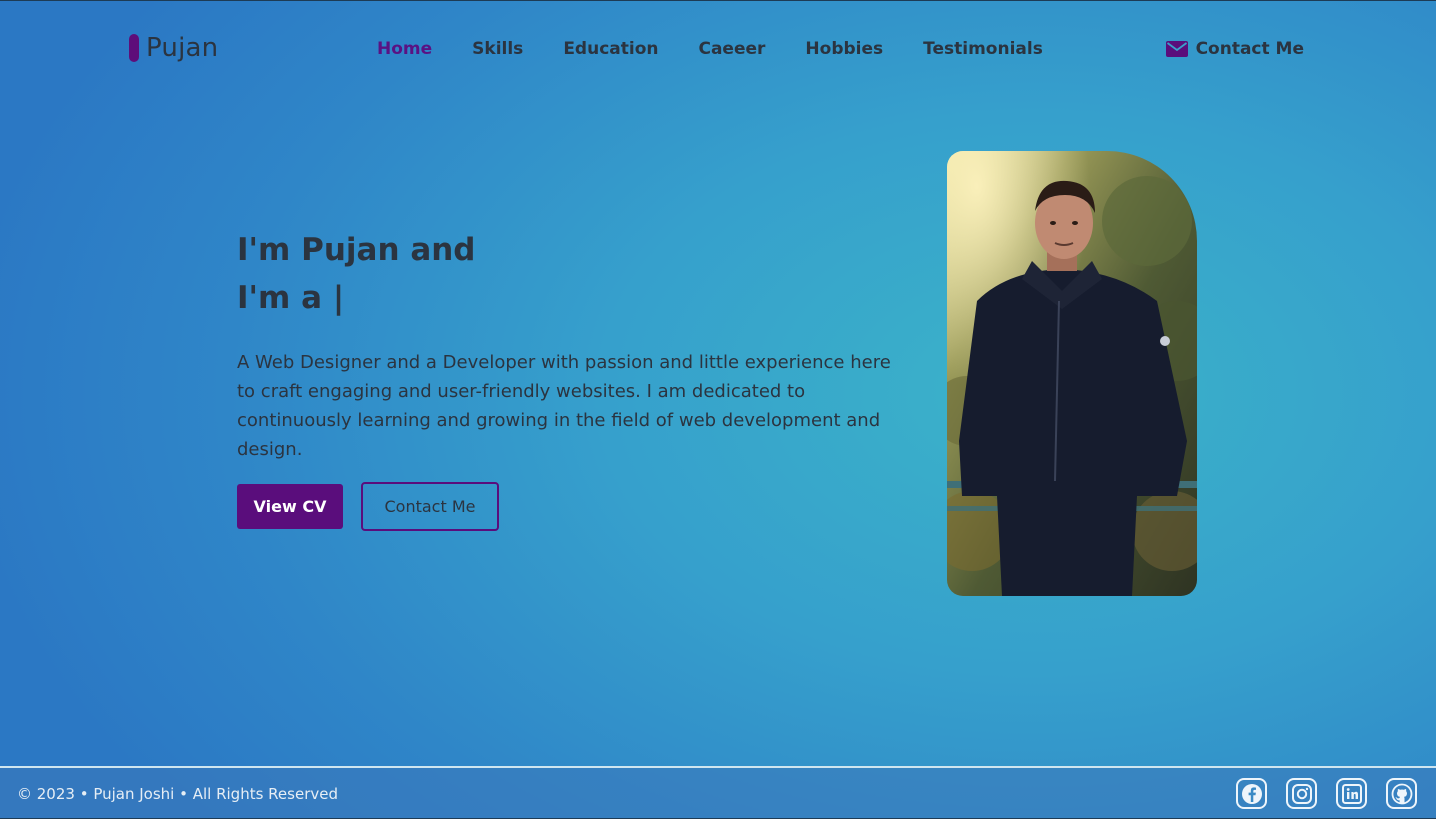 Image resolution: width=1436 pixels, height=819 pixels. I want to click on facebook-link, so click(1251, 793).